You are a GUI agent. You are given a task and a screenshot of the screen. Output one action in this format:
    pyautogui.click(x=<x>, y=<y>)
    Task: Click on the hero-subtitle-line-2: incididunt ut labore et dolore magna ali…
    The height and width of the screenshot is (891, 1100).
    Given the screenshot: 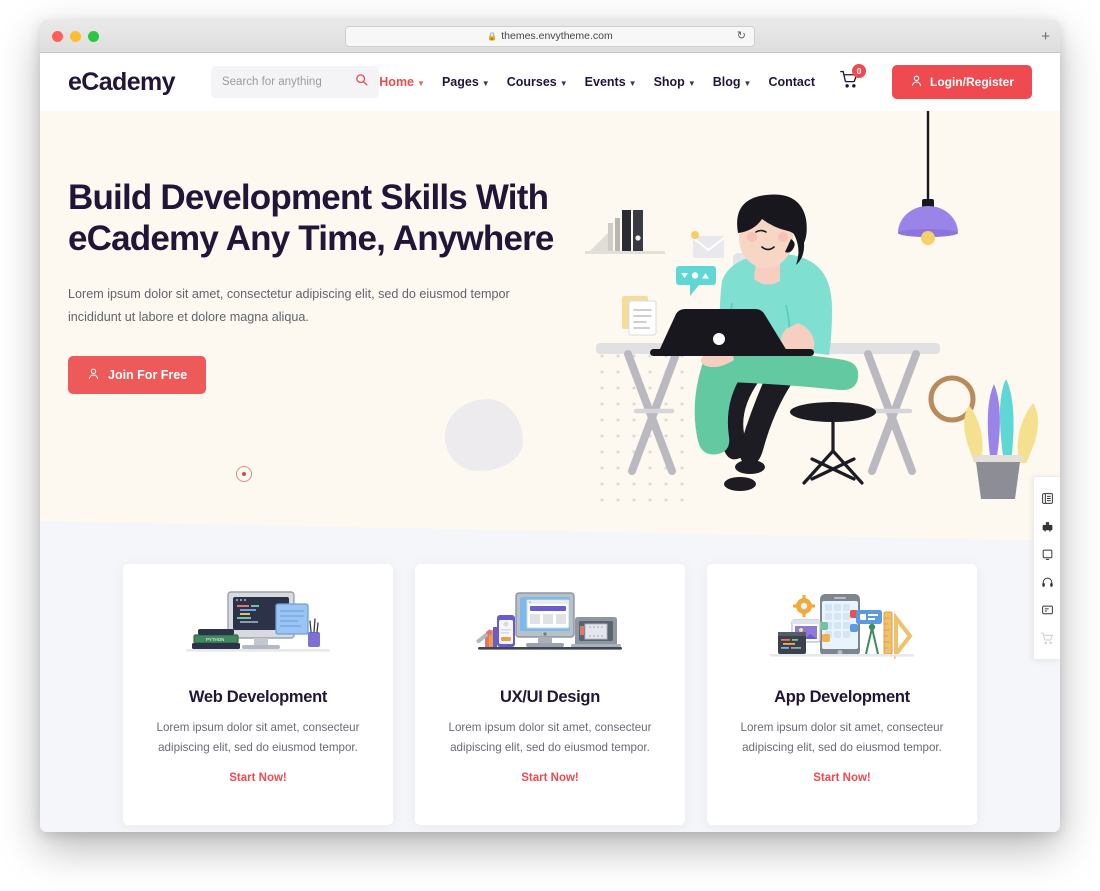 What is the action you would take?
    pyautogui.click(x=188, y=316)
    